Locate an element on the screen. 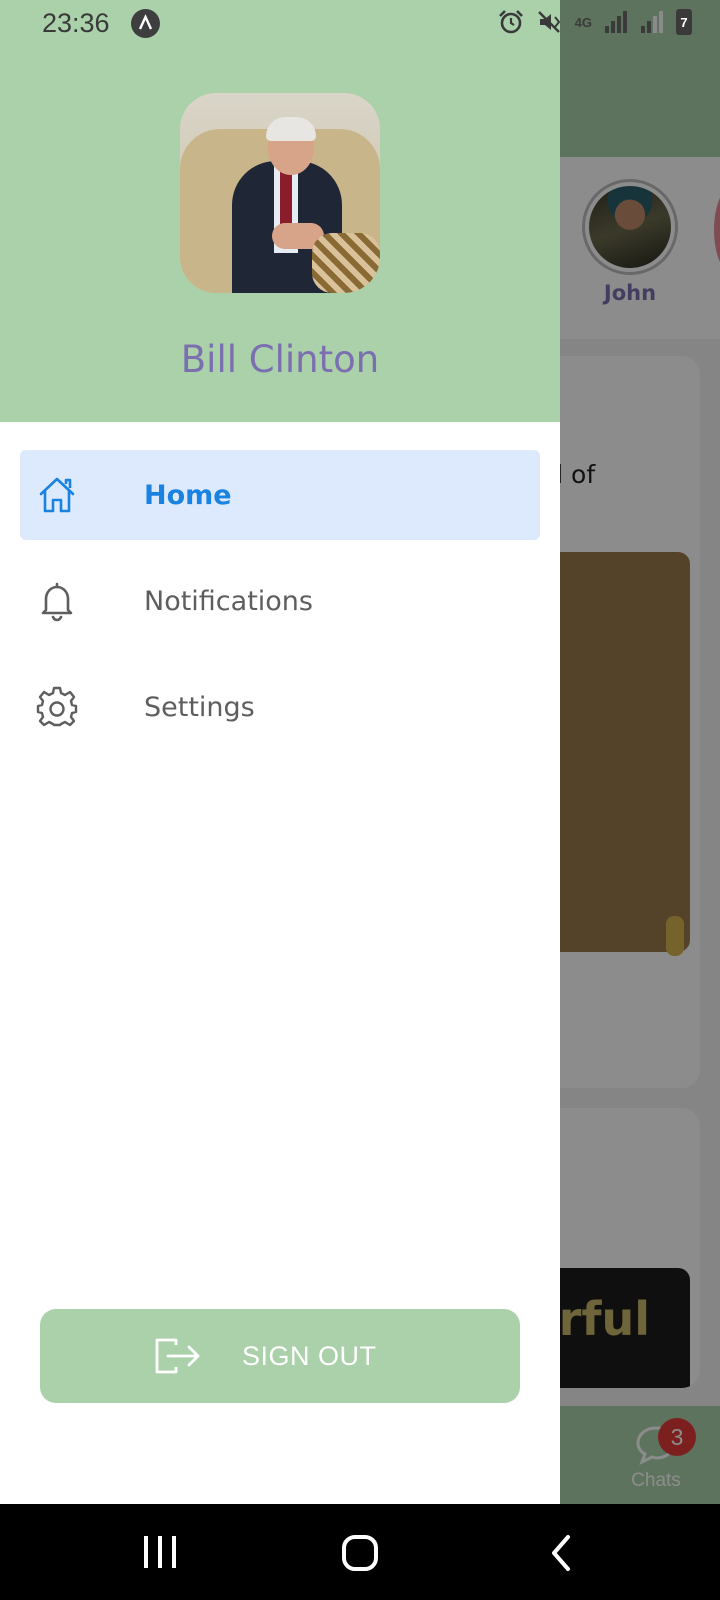  alarm-icon is located at coordinates (510, 22).